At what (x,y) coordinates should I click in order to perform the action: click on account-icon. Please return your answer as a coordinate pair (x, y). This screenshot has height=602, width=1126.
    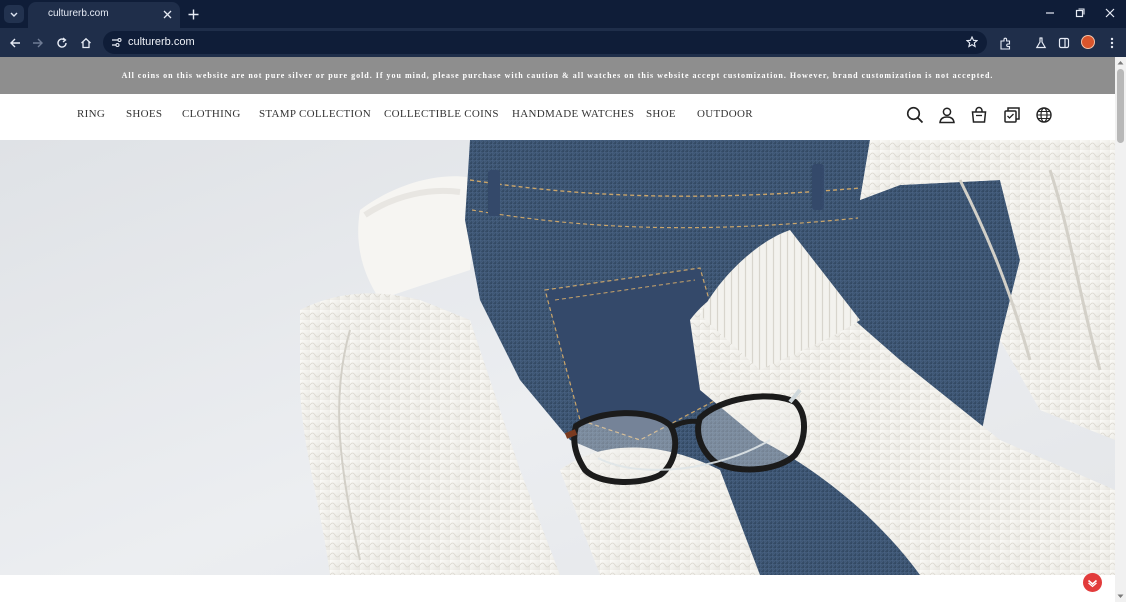
    Looking at the image, I should click on (947, 115).